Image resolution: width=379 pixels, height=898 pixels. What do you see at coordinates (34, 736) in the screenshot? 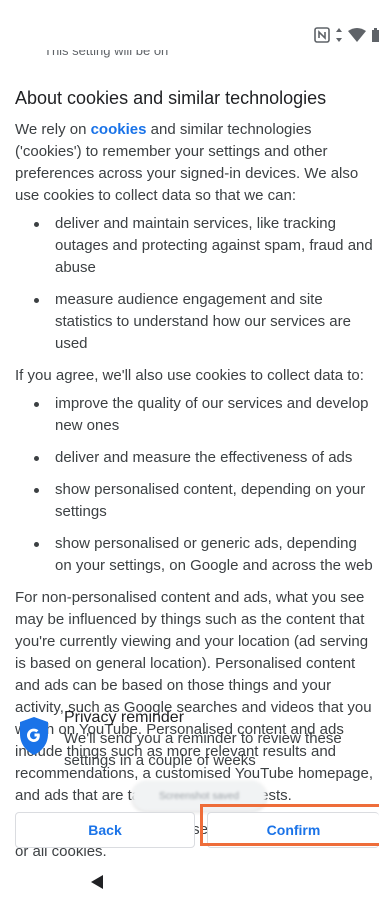
I see `google-shield-icon` at bounding box center [34, 736].